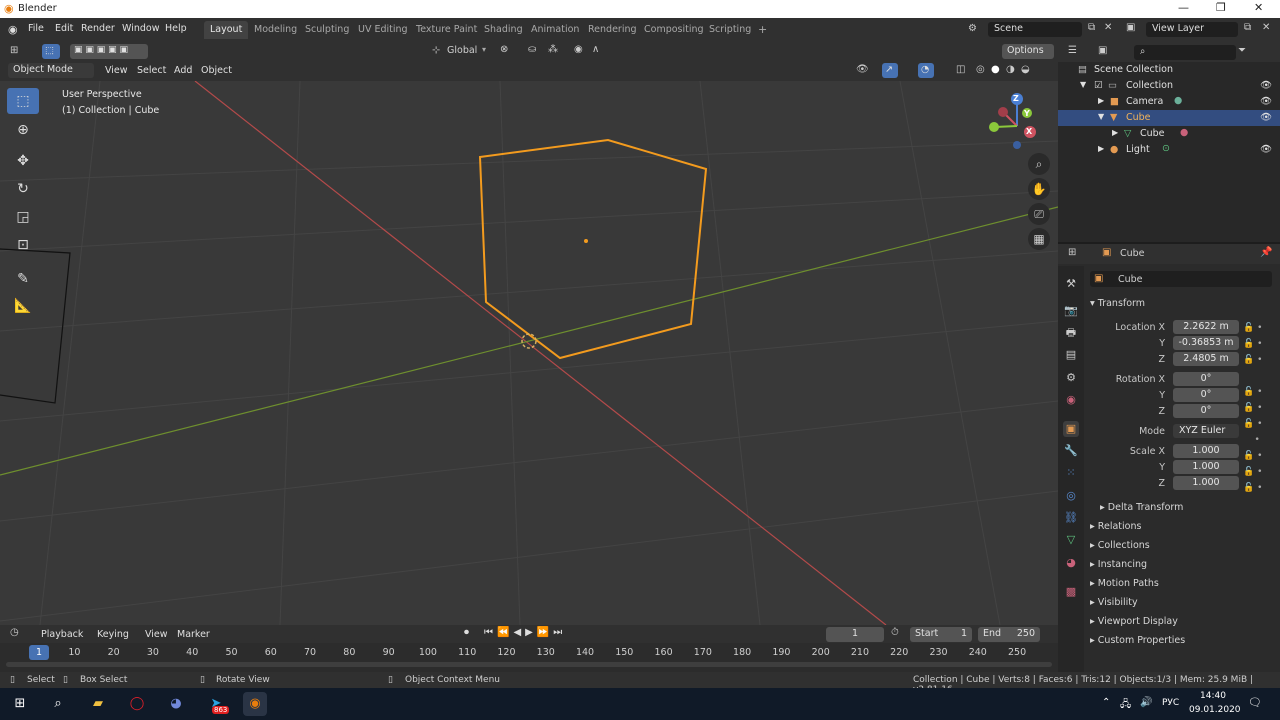 The image size is (1280, 720). Describe the element at coordinates (20, 704) in the screenshot. I see `windows-start-icon: ⊞` at that location.